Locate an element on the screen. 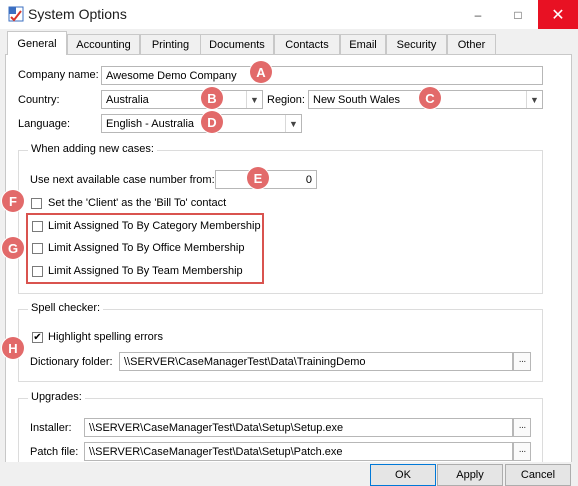 The image size is (578, 486). patch-file-label: Patch file: is located at coordinates (54, 452).